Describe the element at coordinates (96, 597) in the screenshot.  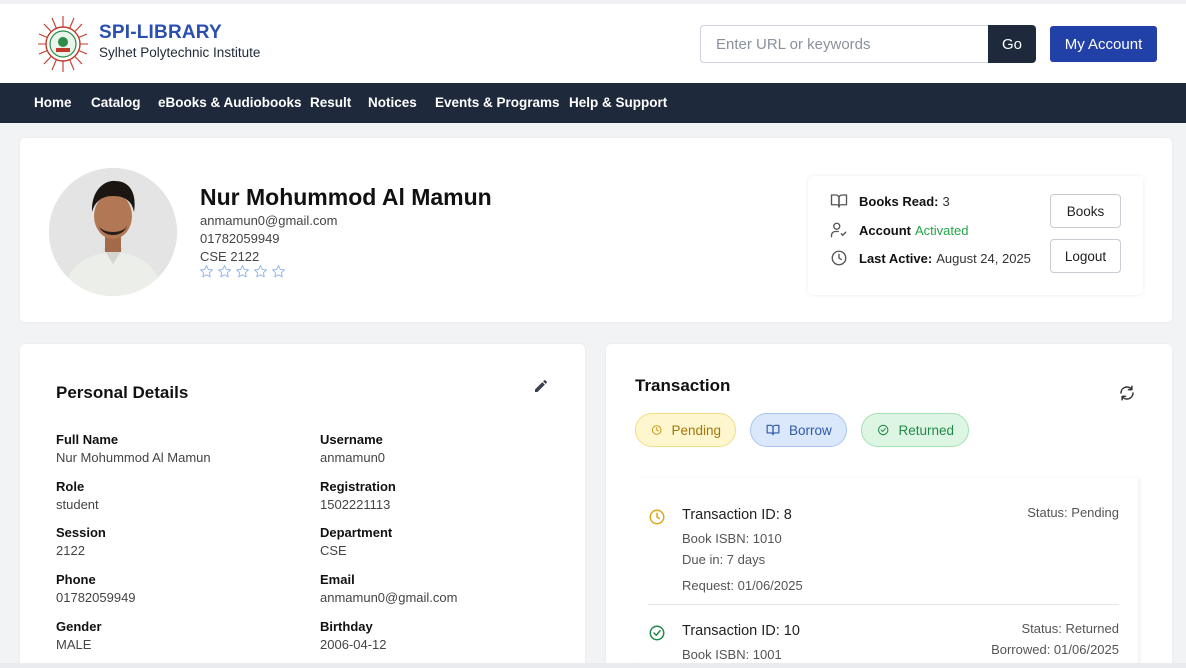
I see `field-value-phone: 01782059949` at that location.